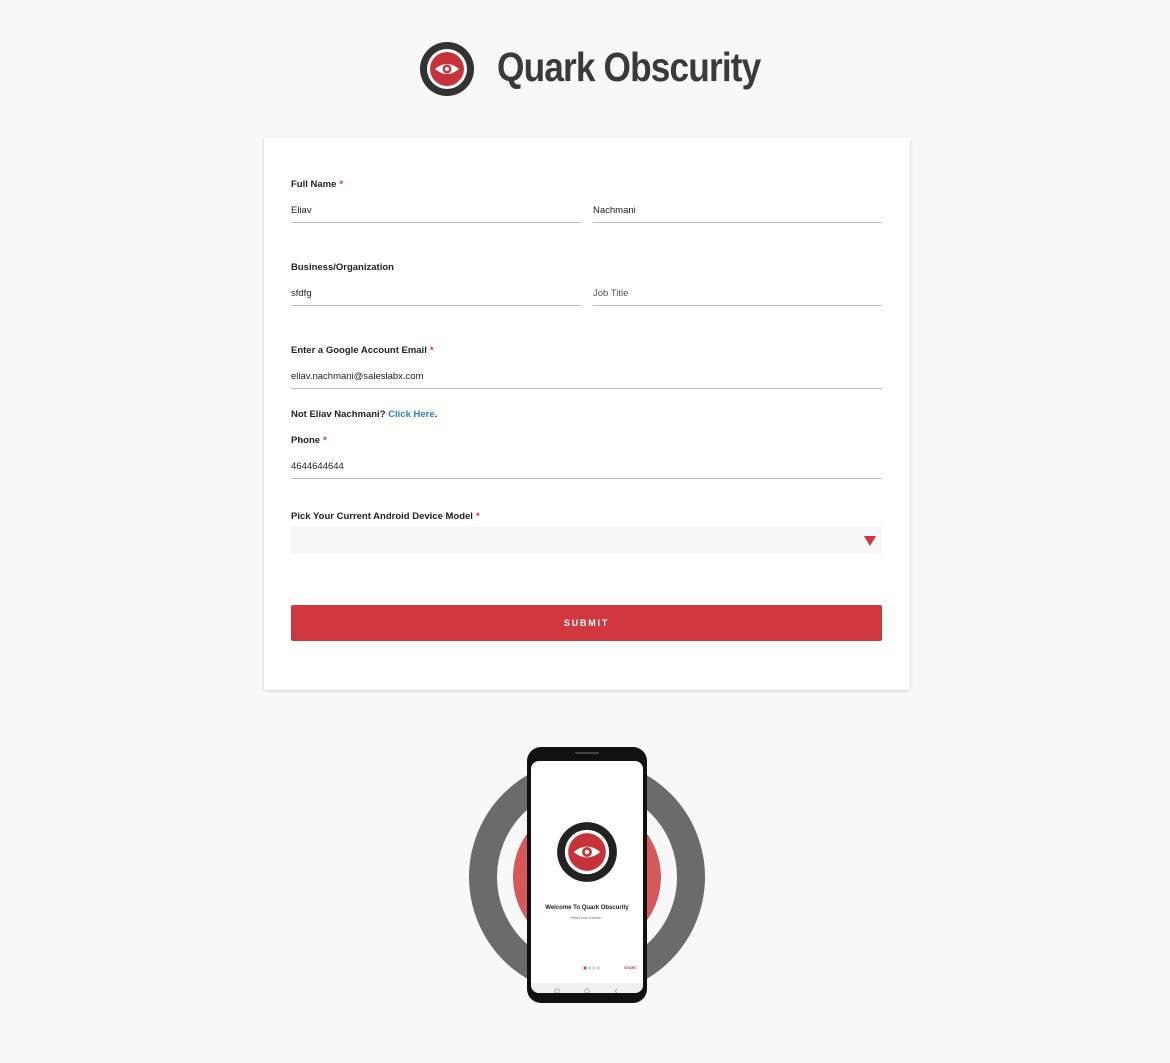 This screenshot has width=1170, height=1063. I want to click on job-title-field, so click(737, 294).